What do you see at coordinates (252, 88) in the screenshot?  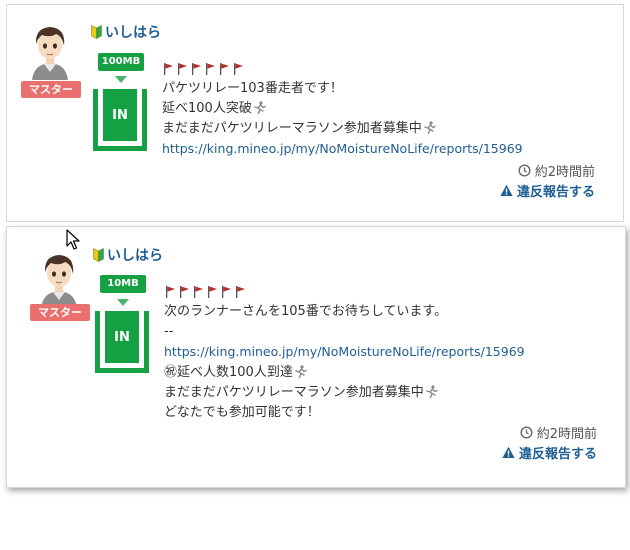 I see `post-line: パケツリレー103番走者です！` at bounding box center [252, 88].